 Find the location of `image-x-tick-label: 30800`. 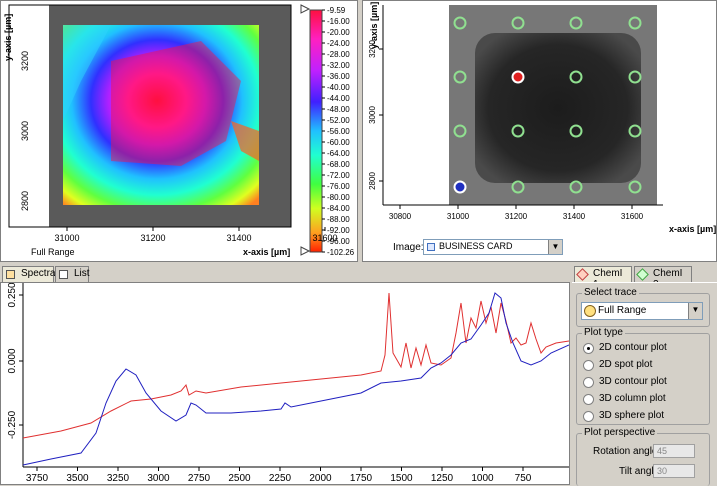

image-x-tick-label: 30800 is located at coordinates (400, 216).